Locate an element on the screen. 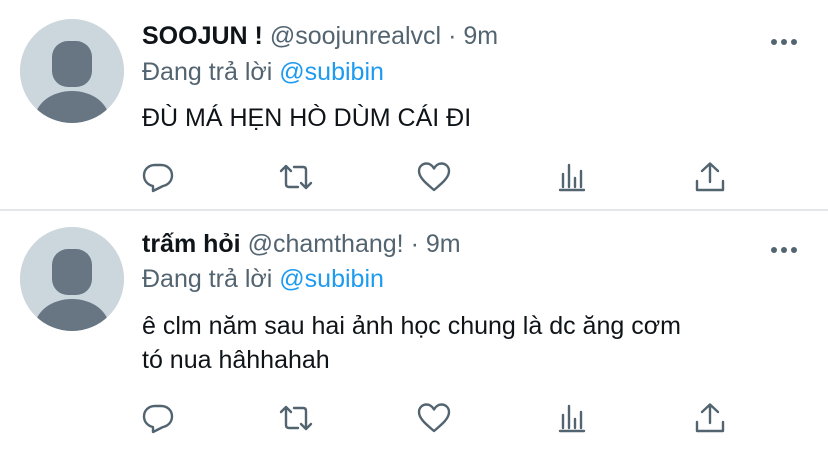 The image size is (828, 458). tweet-text: ĐÙ MÁ HẸN HÒ DÙM CÁI ĐI is located at coordinates (472, 118).